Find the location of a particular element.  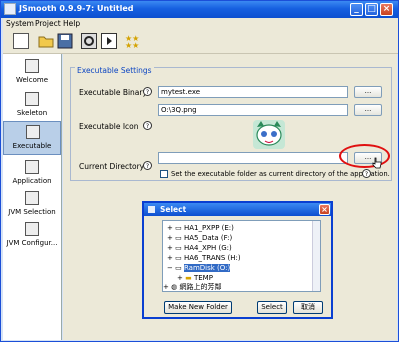

checkbox-help-icon: ? is located at coordinates (366, 173).